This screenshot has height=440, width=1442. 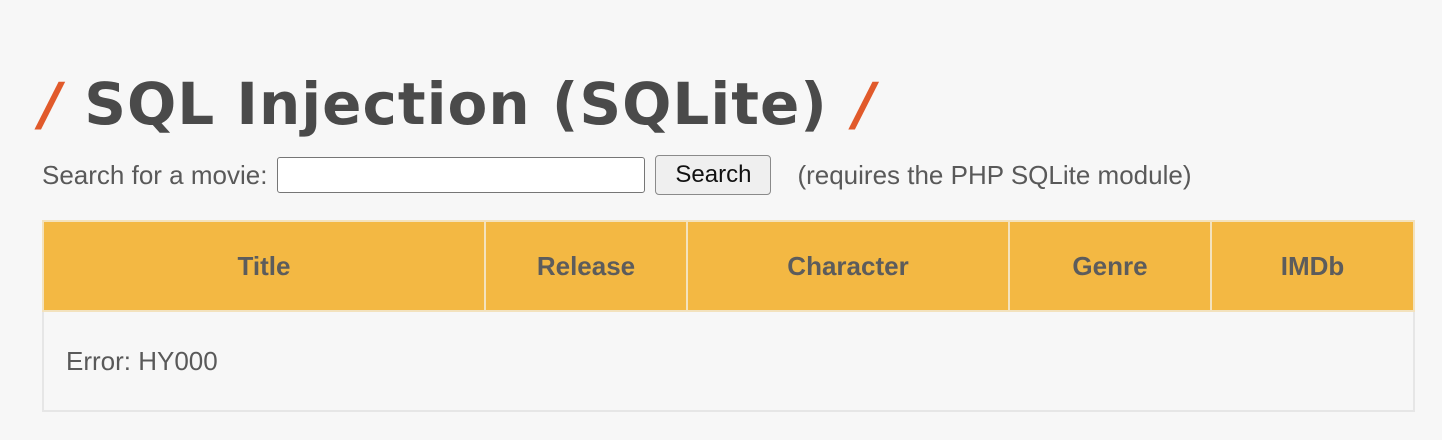 What do you see at coordinates (51, 103) in the screenshot?
I see `title-slash-left: /` at bounding box center [51, 103].